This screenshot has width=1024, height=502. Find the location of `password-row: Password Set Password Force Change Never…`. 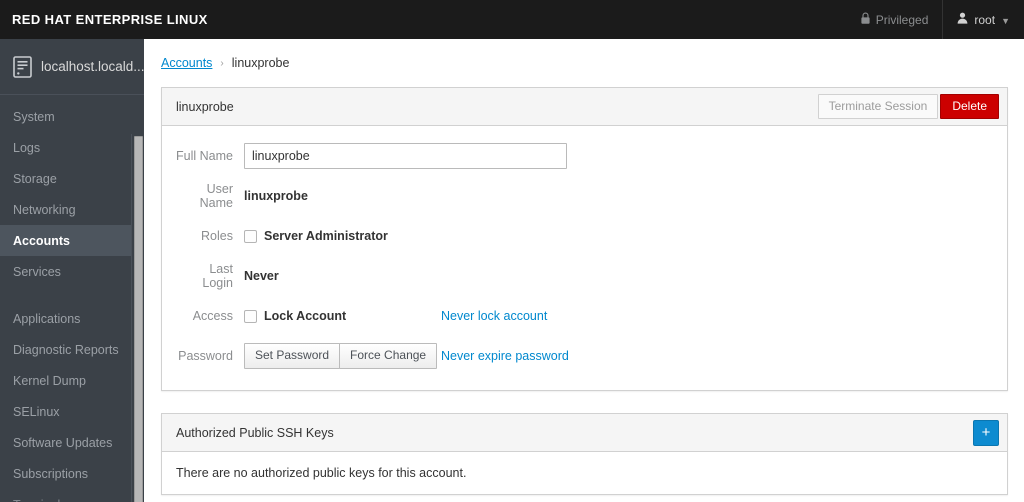

password-row: Password Set Password Force Change Never… is located at coordinates (584, 356).